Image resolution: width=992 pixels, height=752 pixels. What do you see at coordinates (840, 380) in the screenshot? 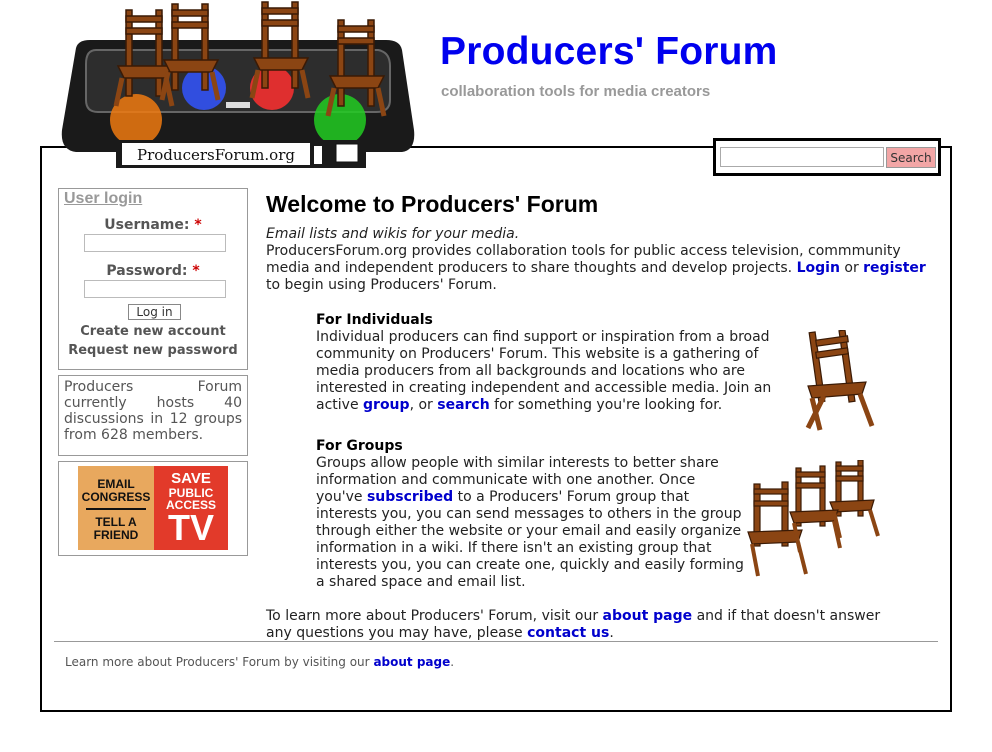
I see `chair-icon` at bounding box center [840, 380].